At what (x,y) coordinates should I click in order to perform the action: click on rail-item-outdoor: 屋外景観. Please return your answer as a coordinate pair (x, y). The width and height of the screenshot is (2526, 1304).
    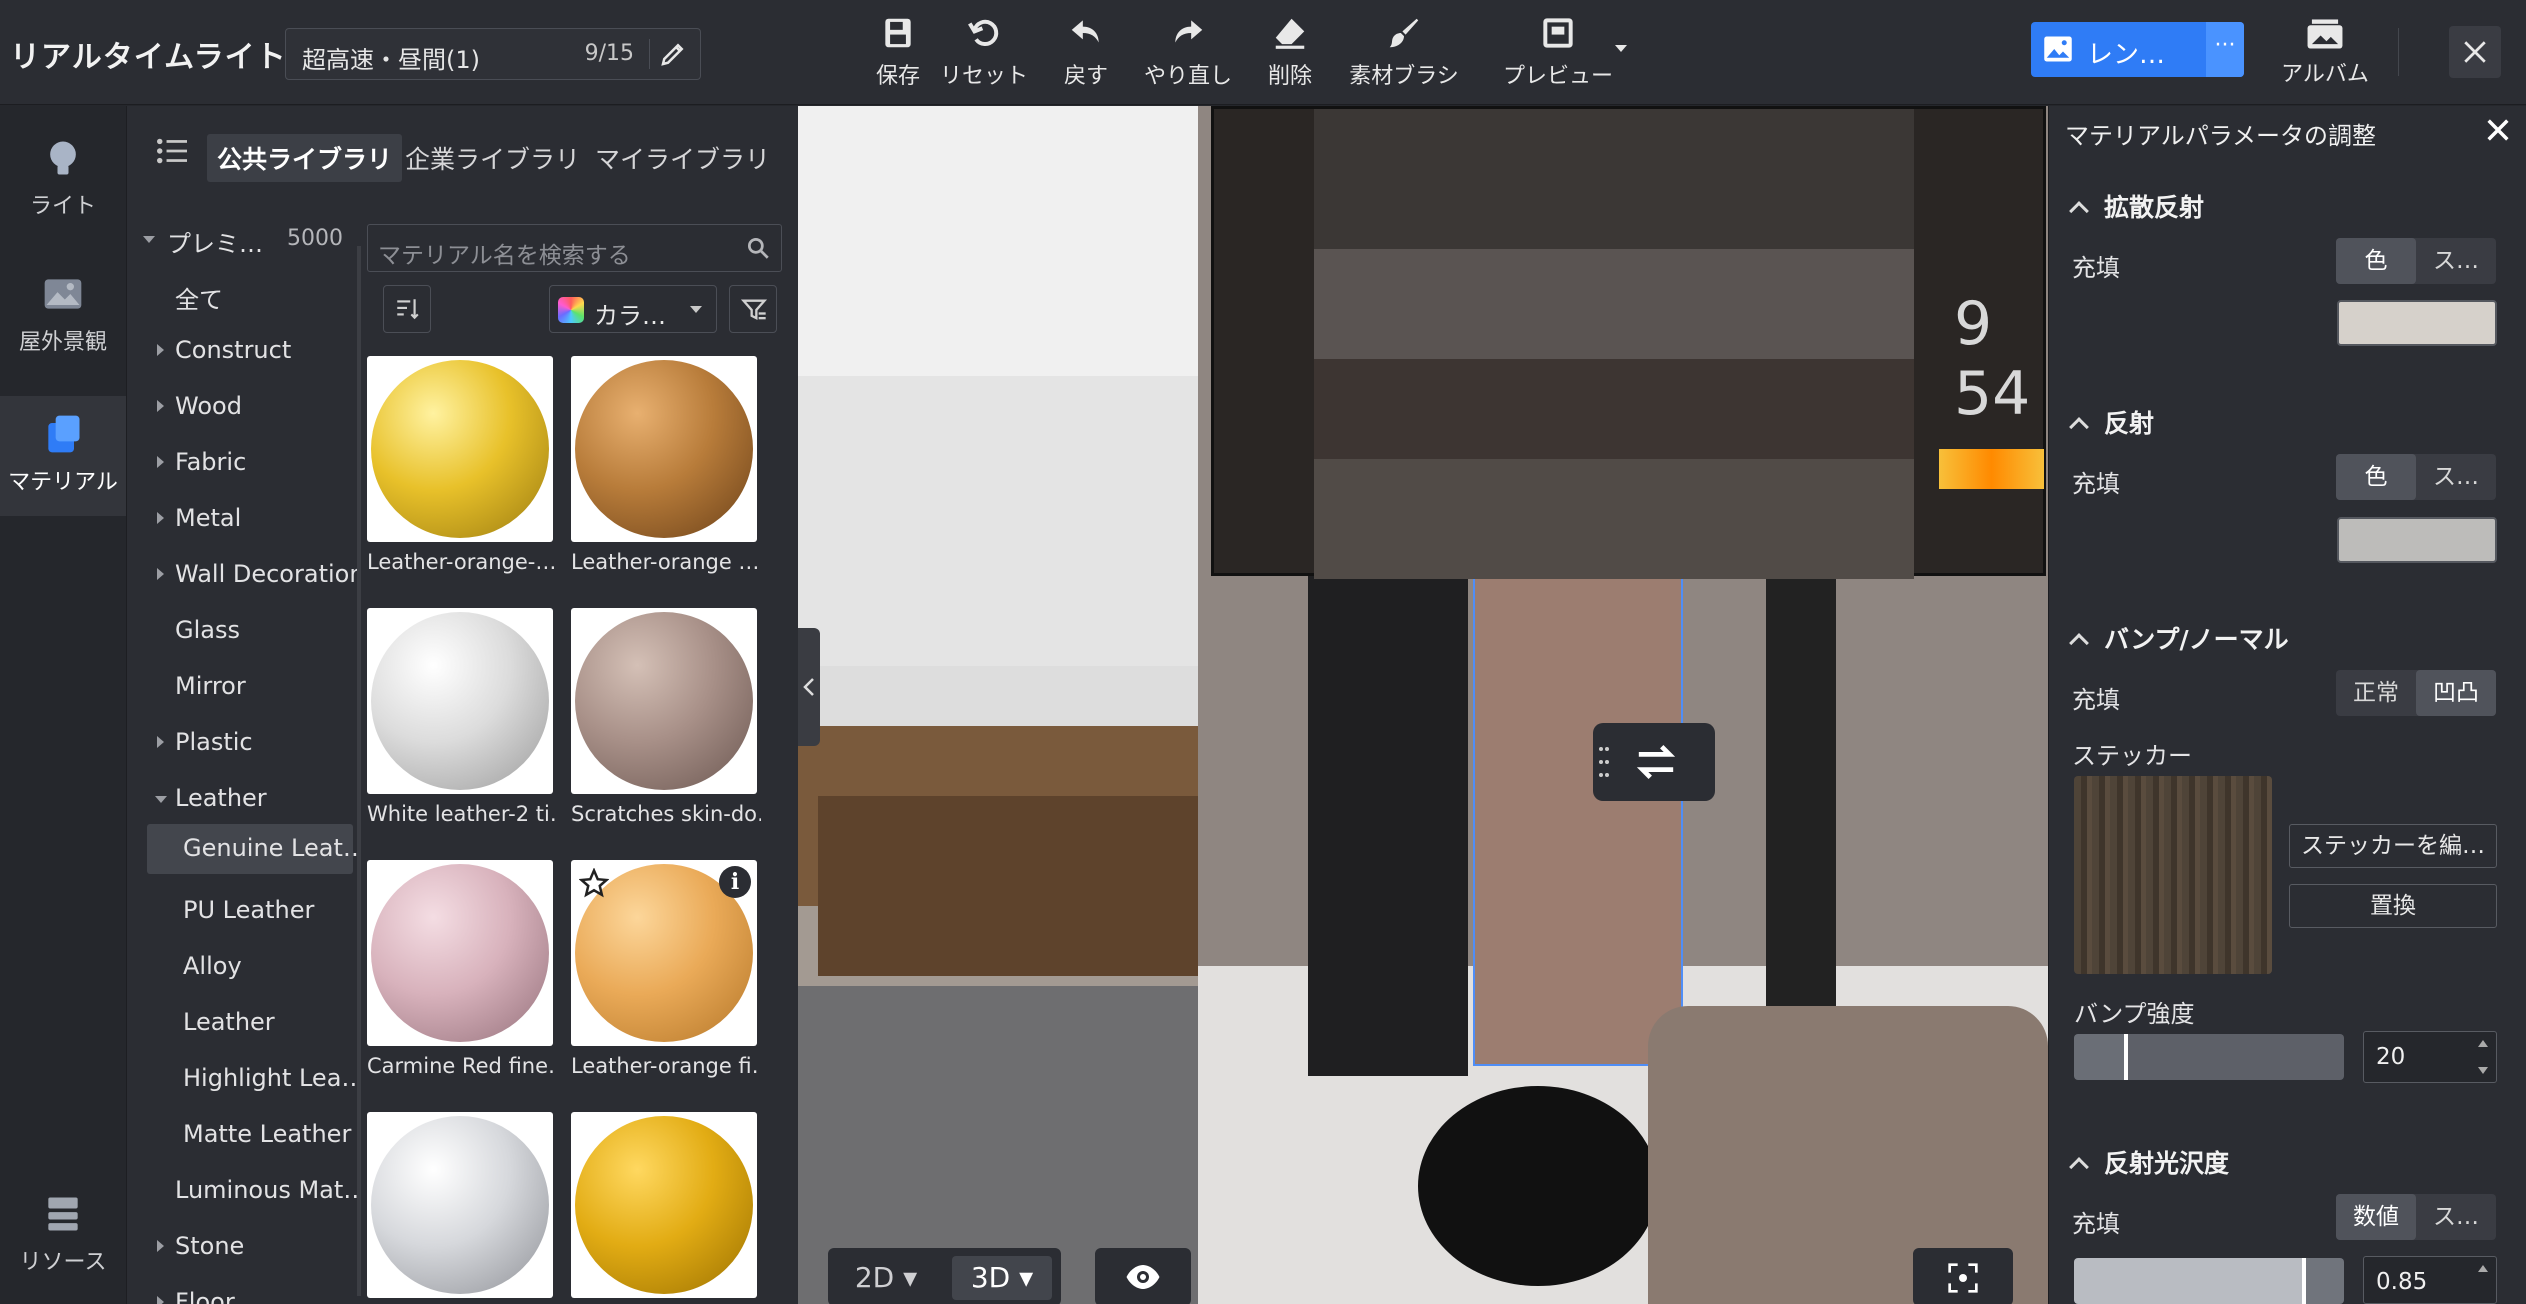
    Looking at the image, I should click on (63, 327).